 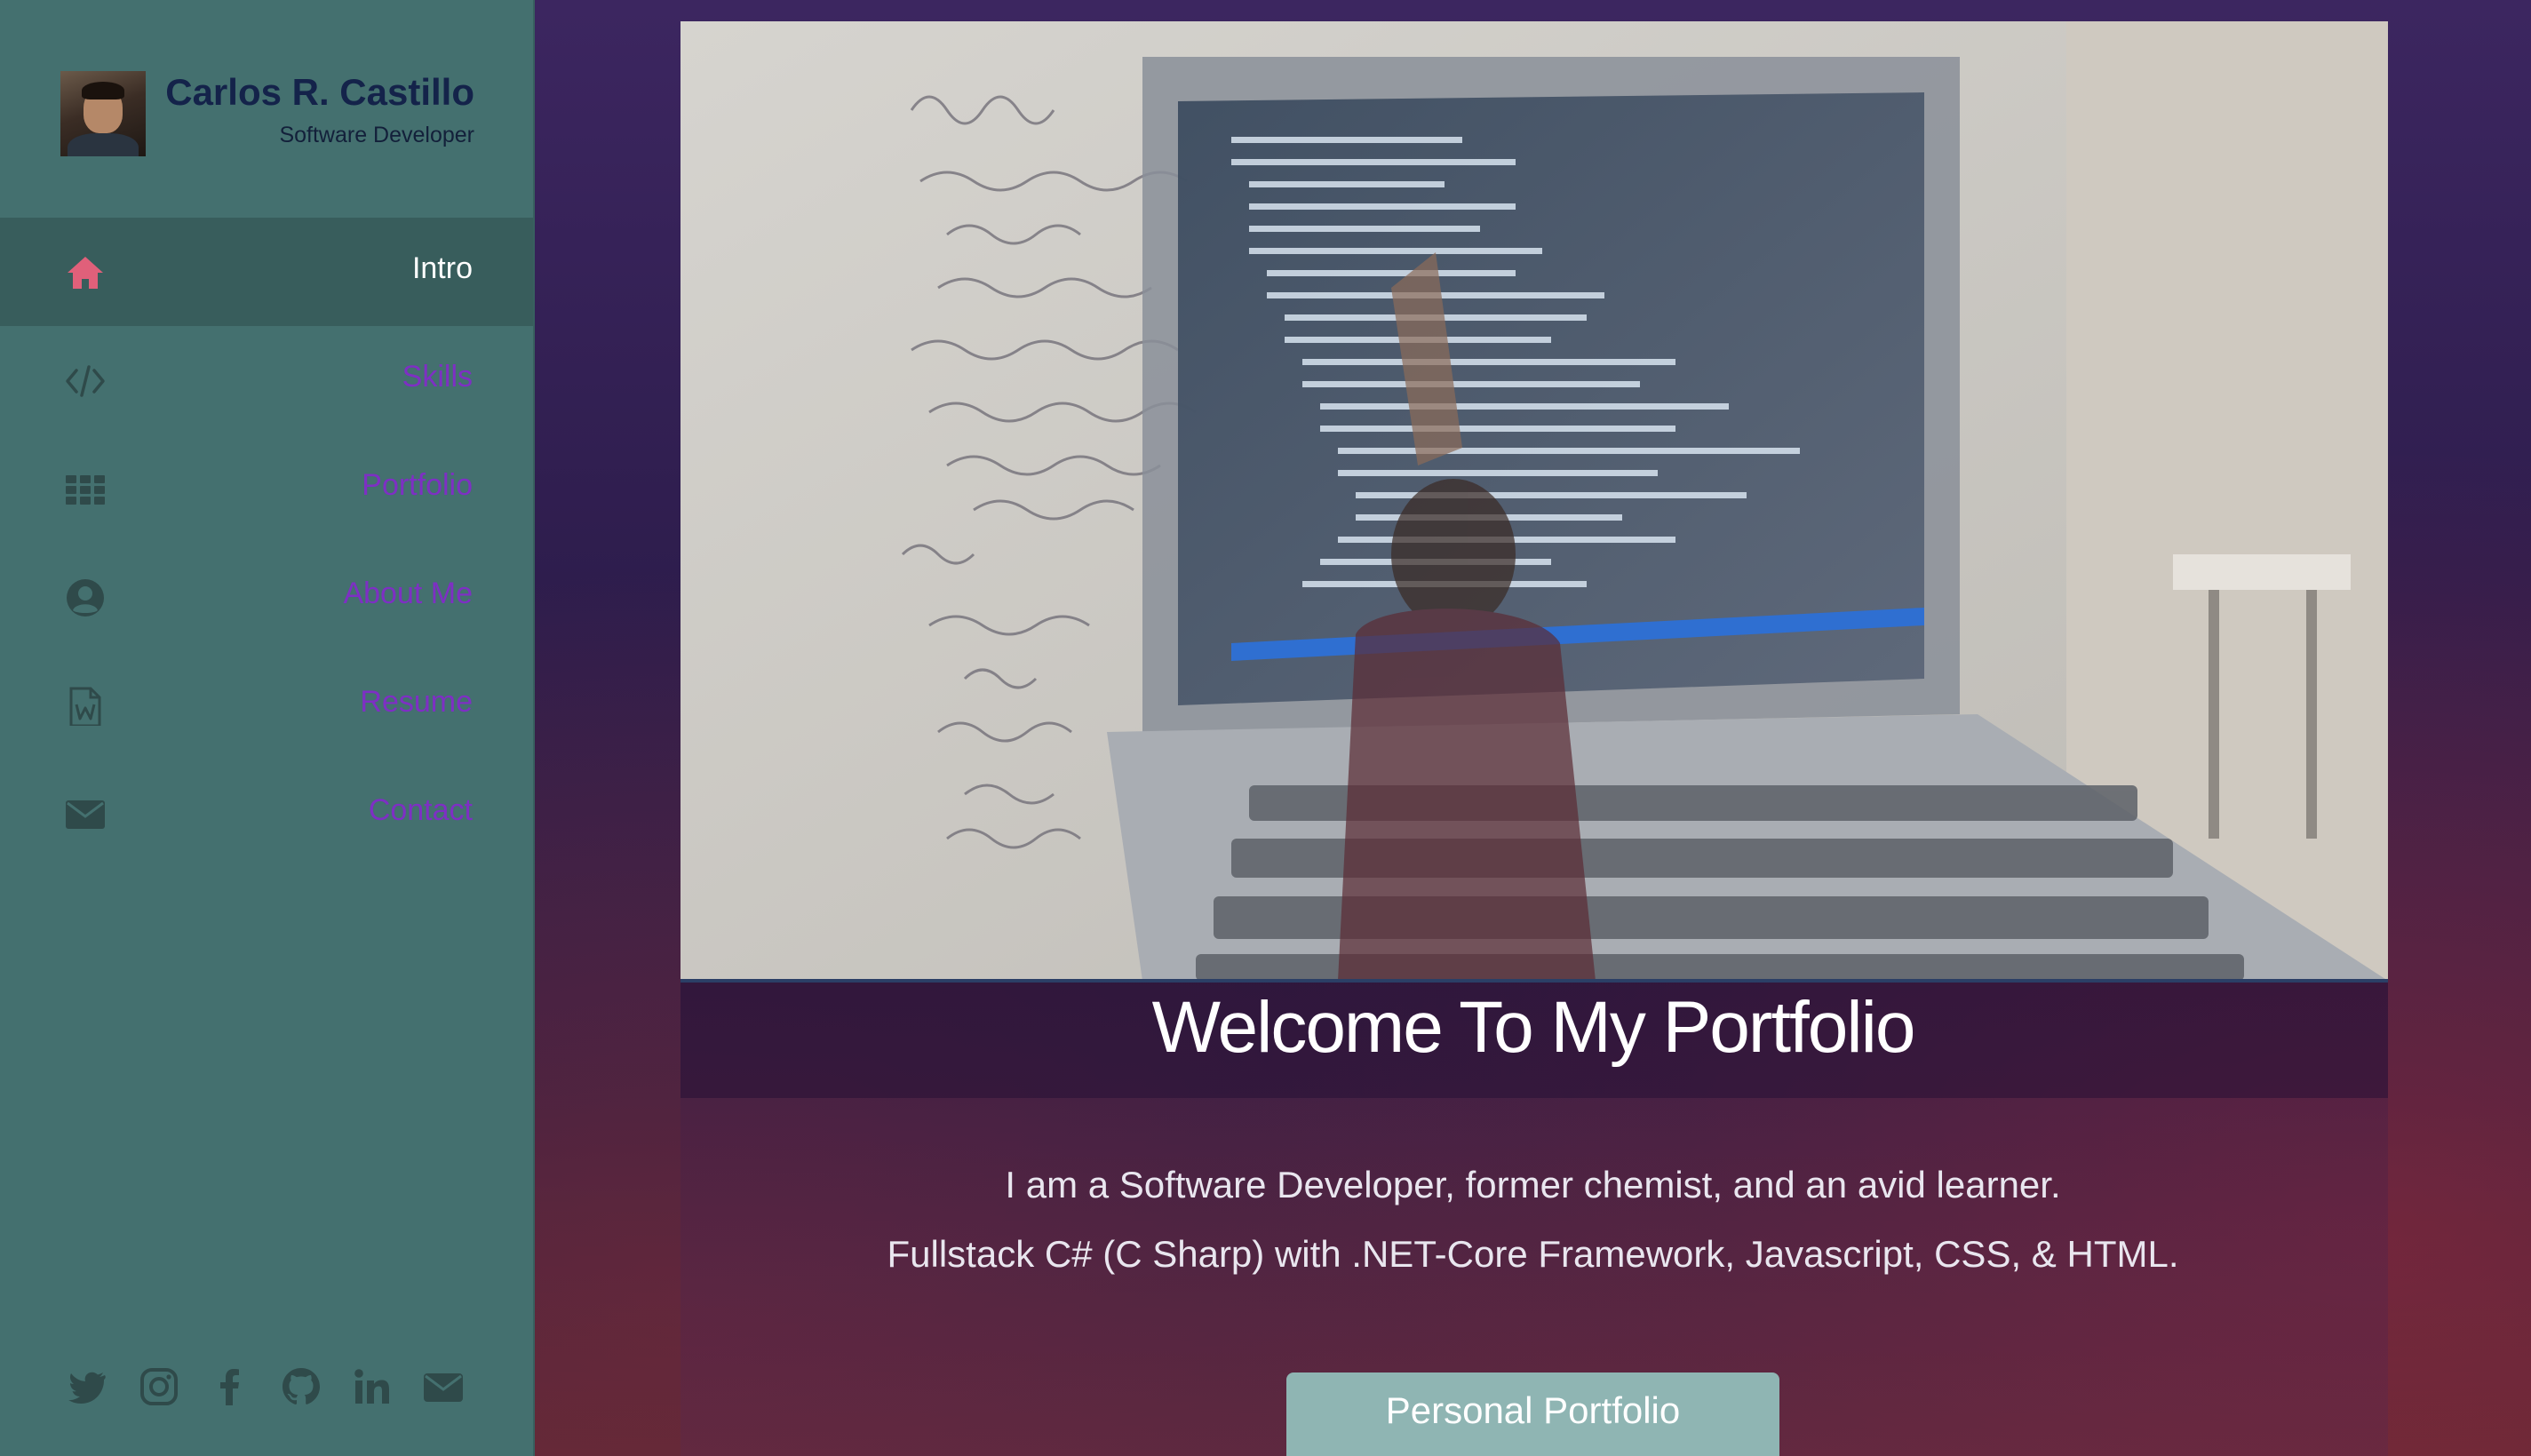 What do you see at coordinates (408, 593) in the screenshot?
I see `nav-label-about: About Me` at bounding box center [408, 593].